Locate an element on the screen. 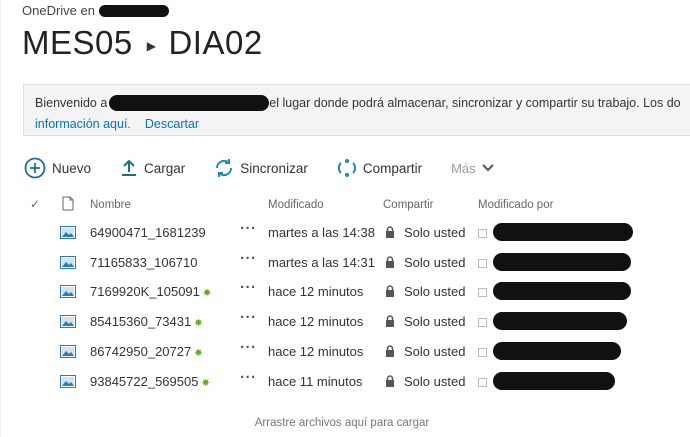  file-name: 85415360_73431 is located at coordinates (140, 321).